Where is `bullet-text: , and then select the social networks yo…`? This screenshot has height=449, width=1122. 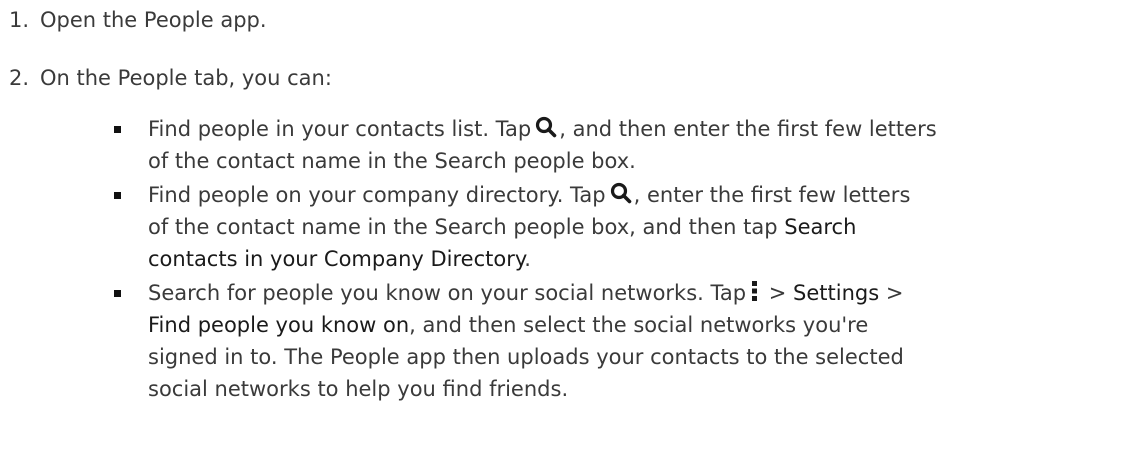
bullet-text: , and then select the social networks yo… is located at coordinates (639, 325).